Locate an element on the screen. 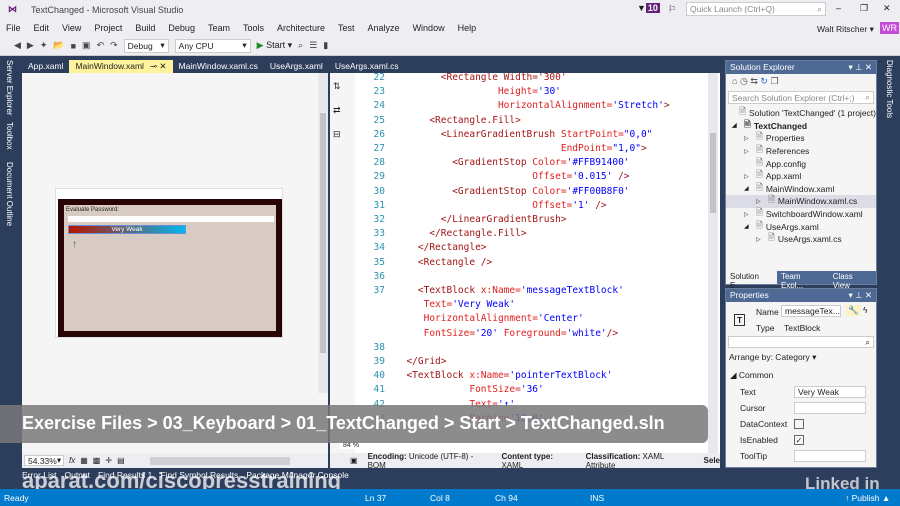  save-icon: ■ is located at coordinates (73, 46).